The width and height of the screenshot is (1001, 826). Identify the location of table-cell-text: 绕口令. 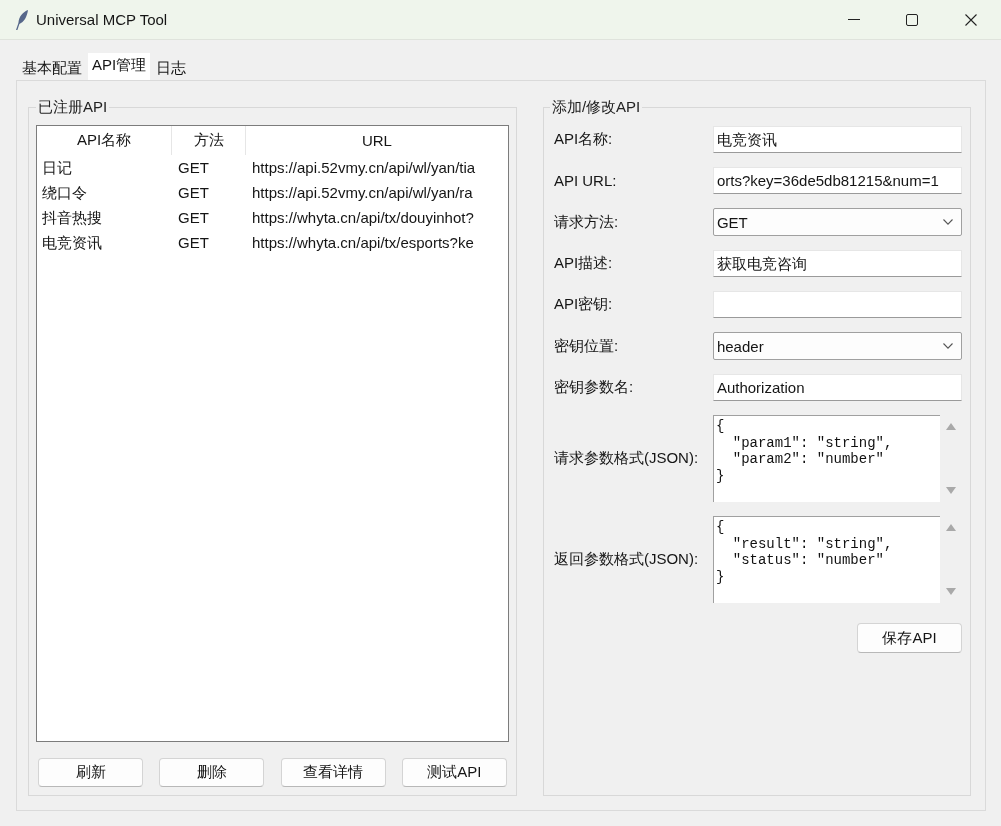
(64, 193).